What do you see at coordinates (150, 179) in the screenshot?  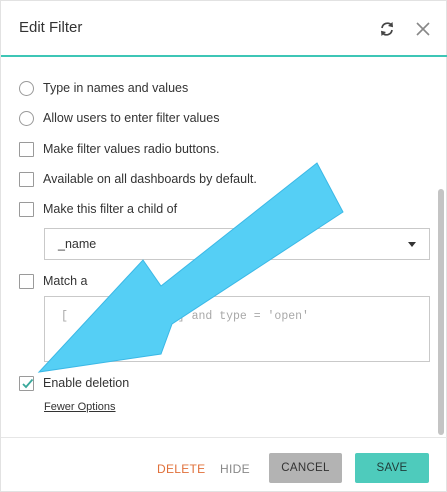 I see `option-label: Available on all dashboards by default.` at bounding box center [150, 179].